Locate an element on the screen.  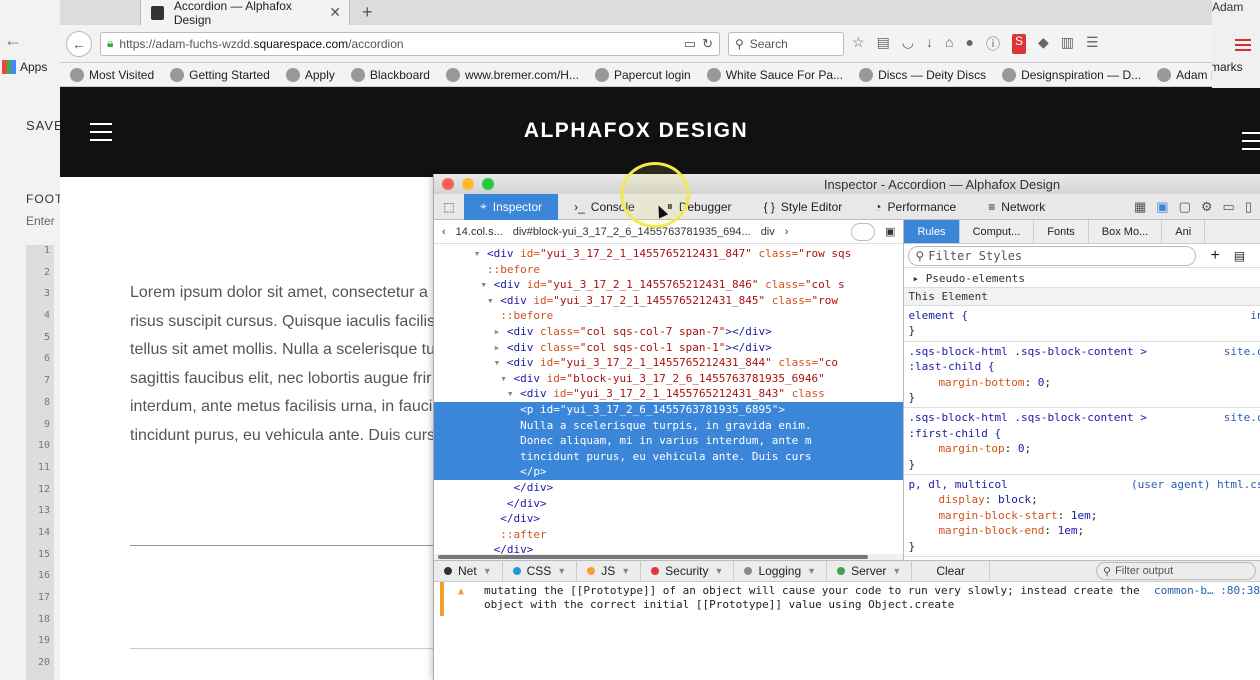
minimize-window-icon is located at coordinates (468, 184).